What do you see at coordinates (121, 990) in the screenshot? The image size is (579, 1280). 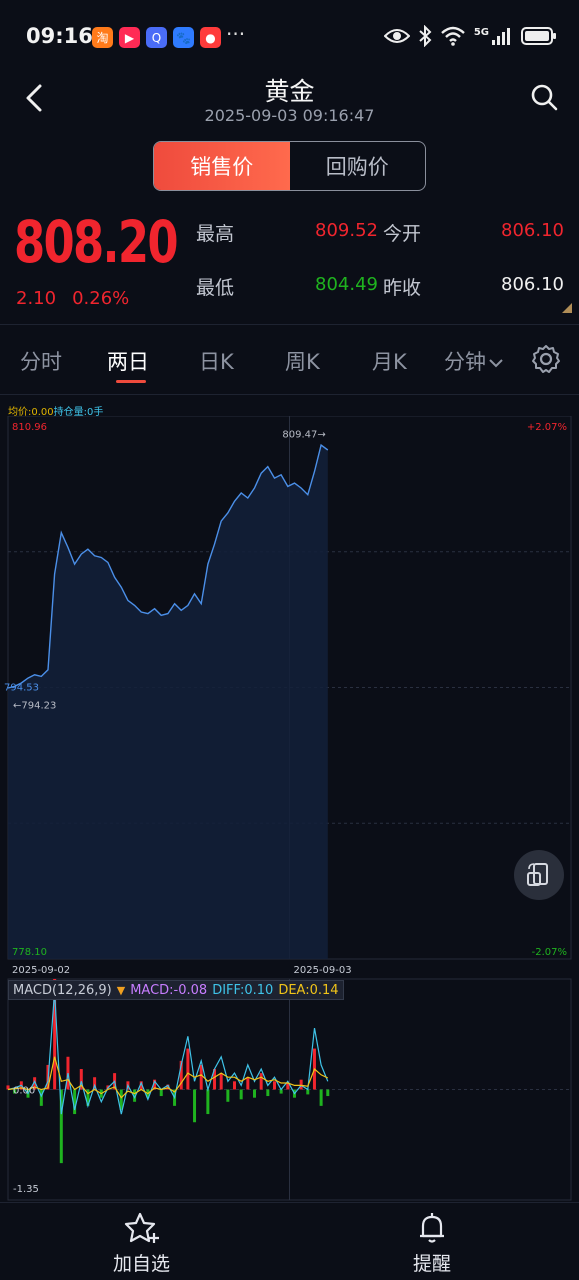 I see `macd-dropdown-icon: ▼` at bounding box center [121, 990].